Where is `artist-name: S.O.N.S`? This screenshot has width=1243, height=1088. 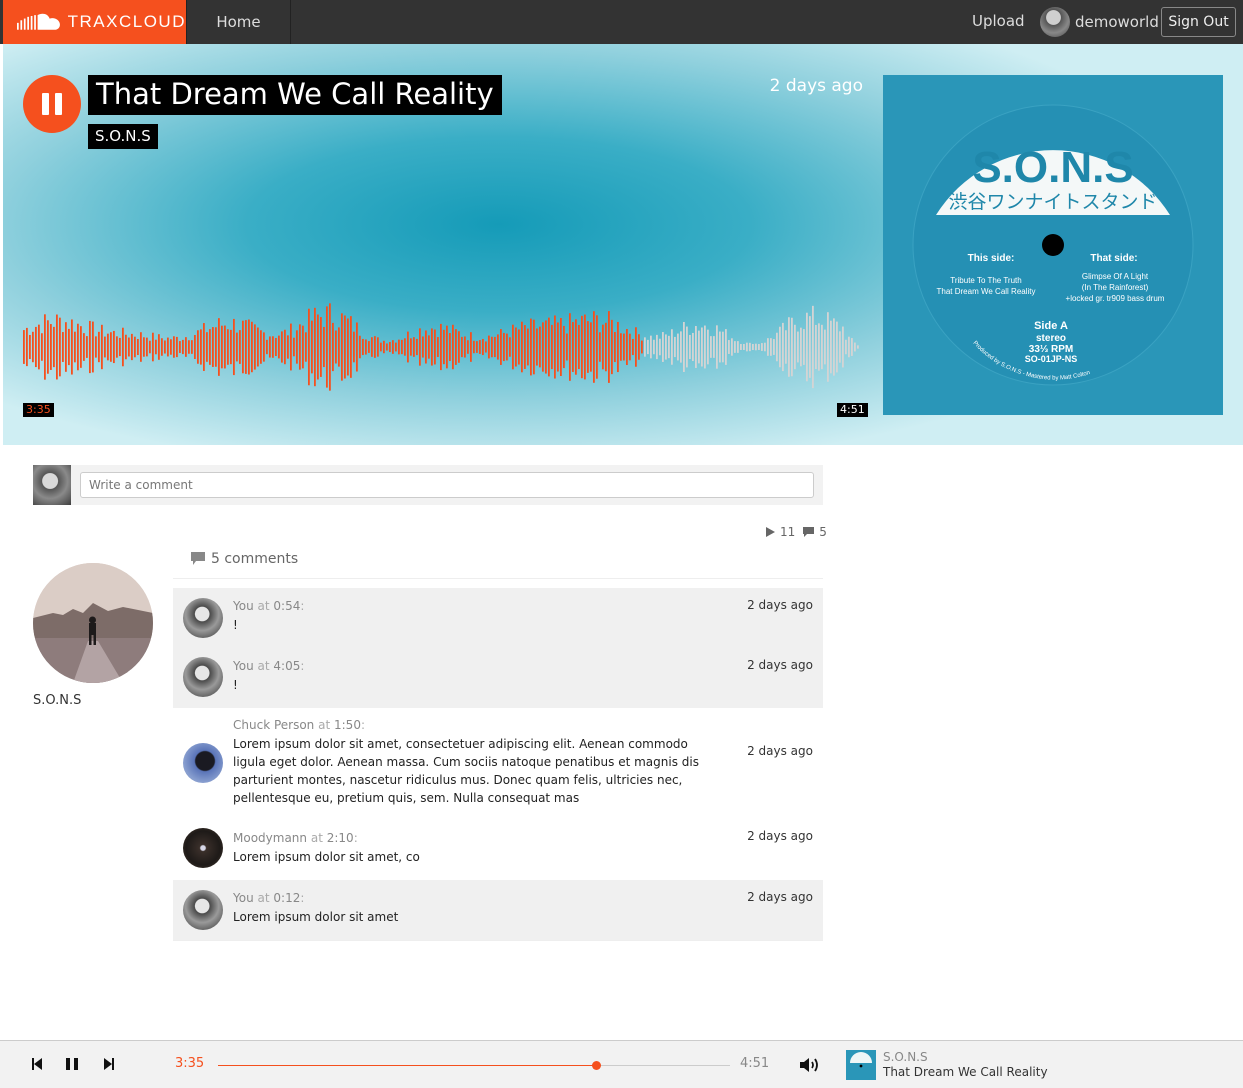
artist-name: S.O.N.S is located at coordinates (57, 700).